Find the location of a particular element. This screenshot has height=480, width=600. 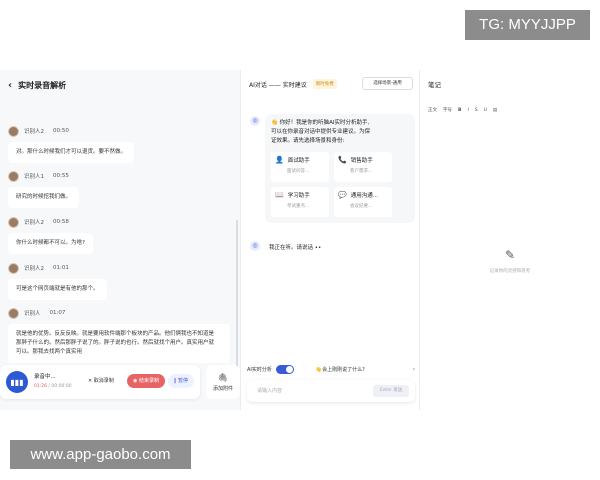

chat-icon: 💬 is located at coordinates (342, 195).